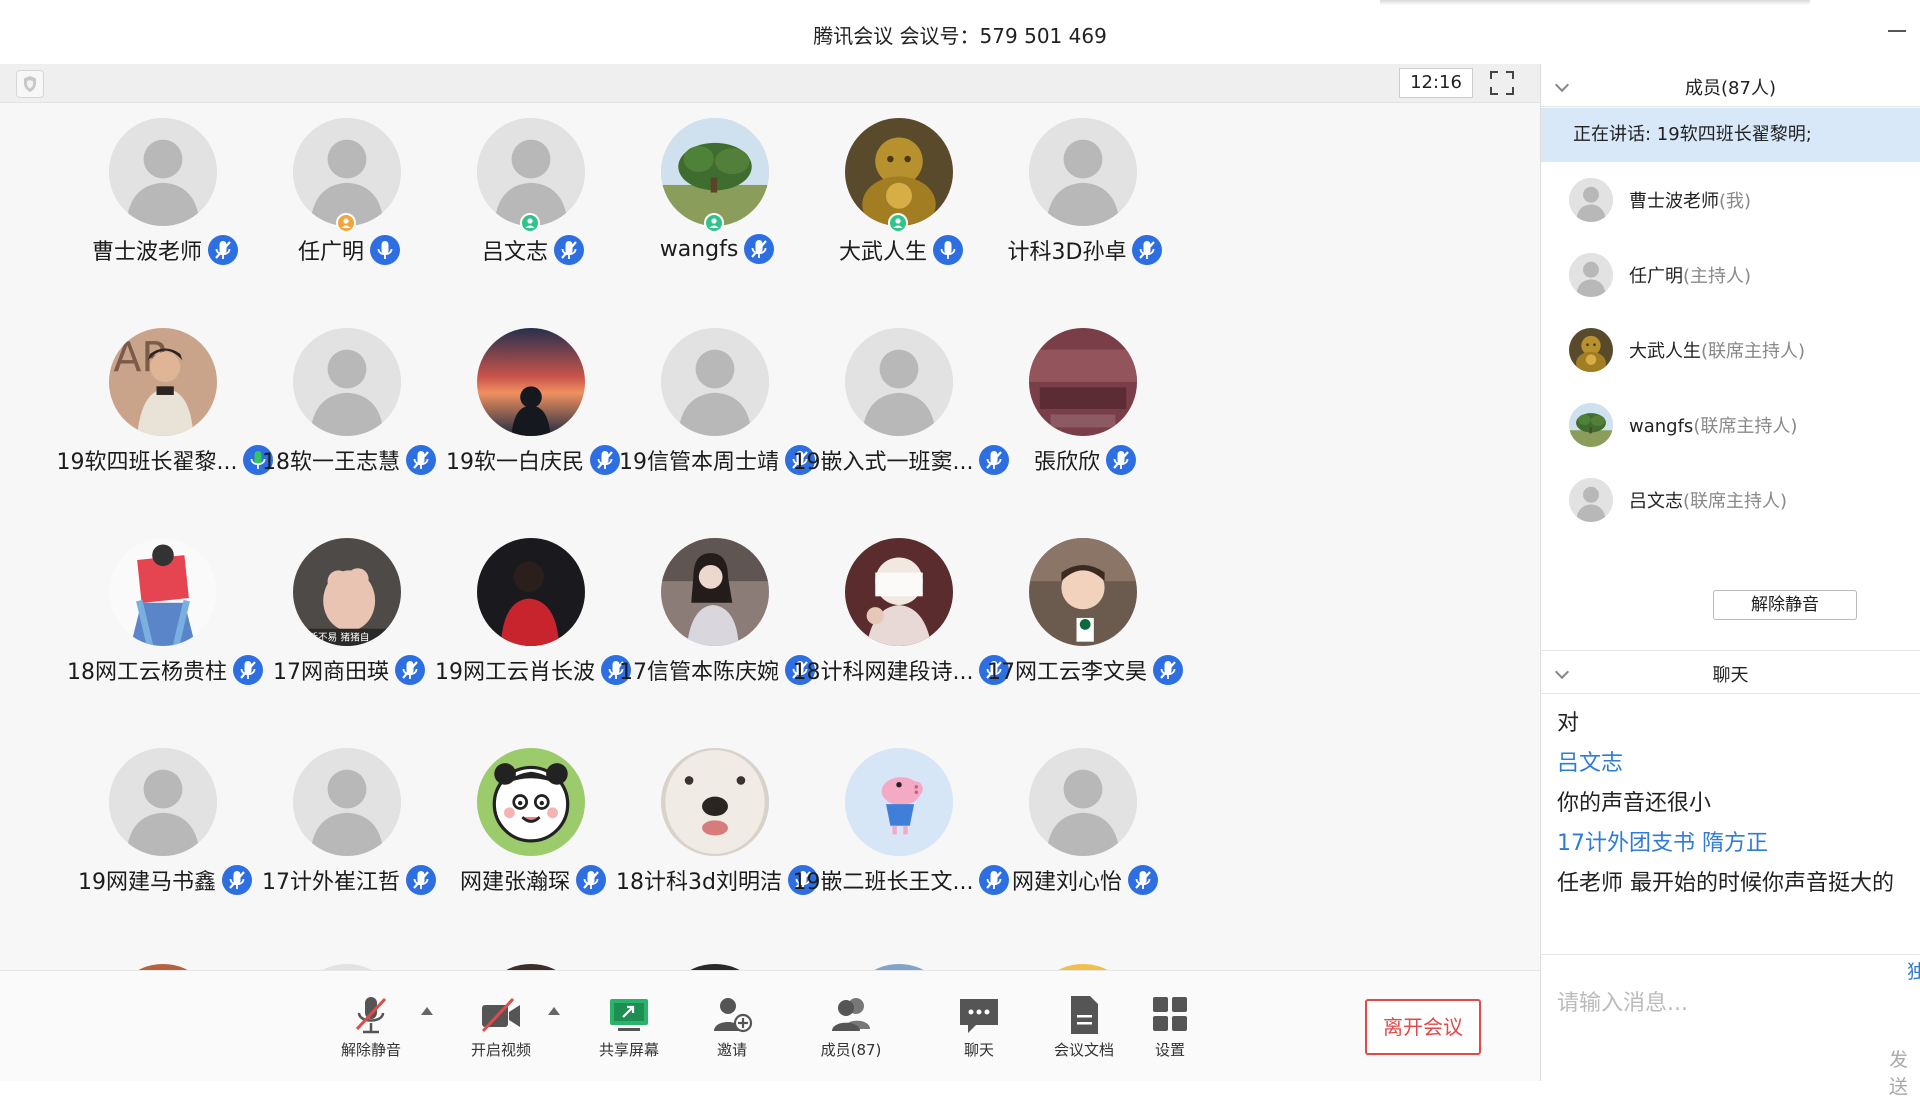 Image resolution: width=1920 pixels, height=1099 pixels. What do you see at coordinates (1084, 1028) in the screenshot?
I see `meeting-docs-button: 会议文档` at bounding box center [1084, 1028].